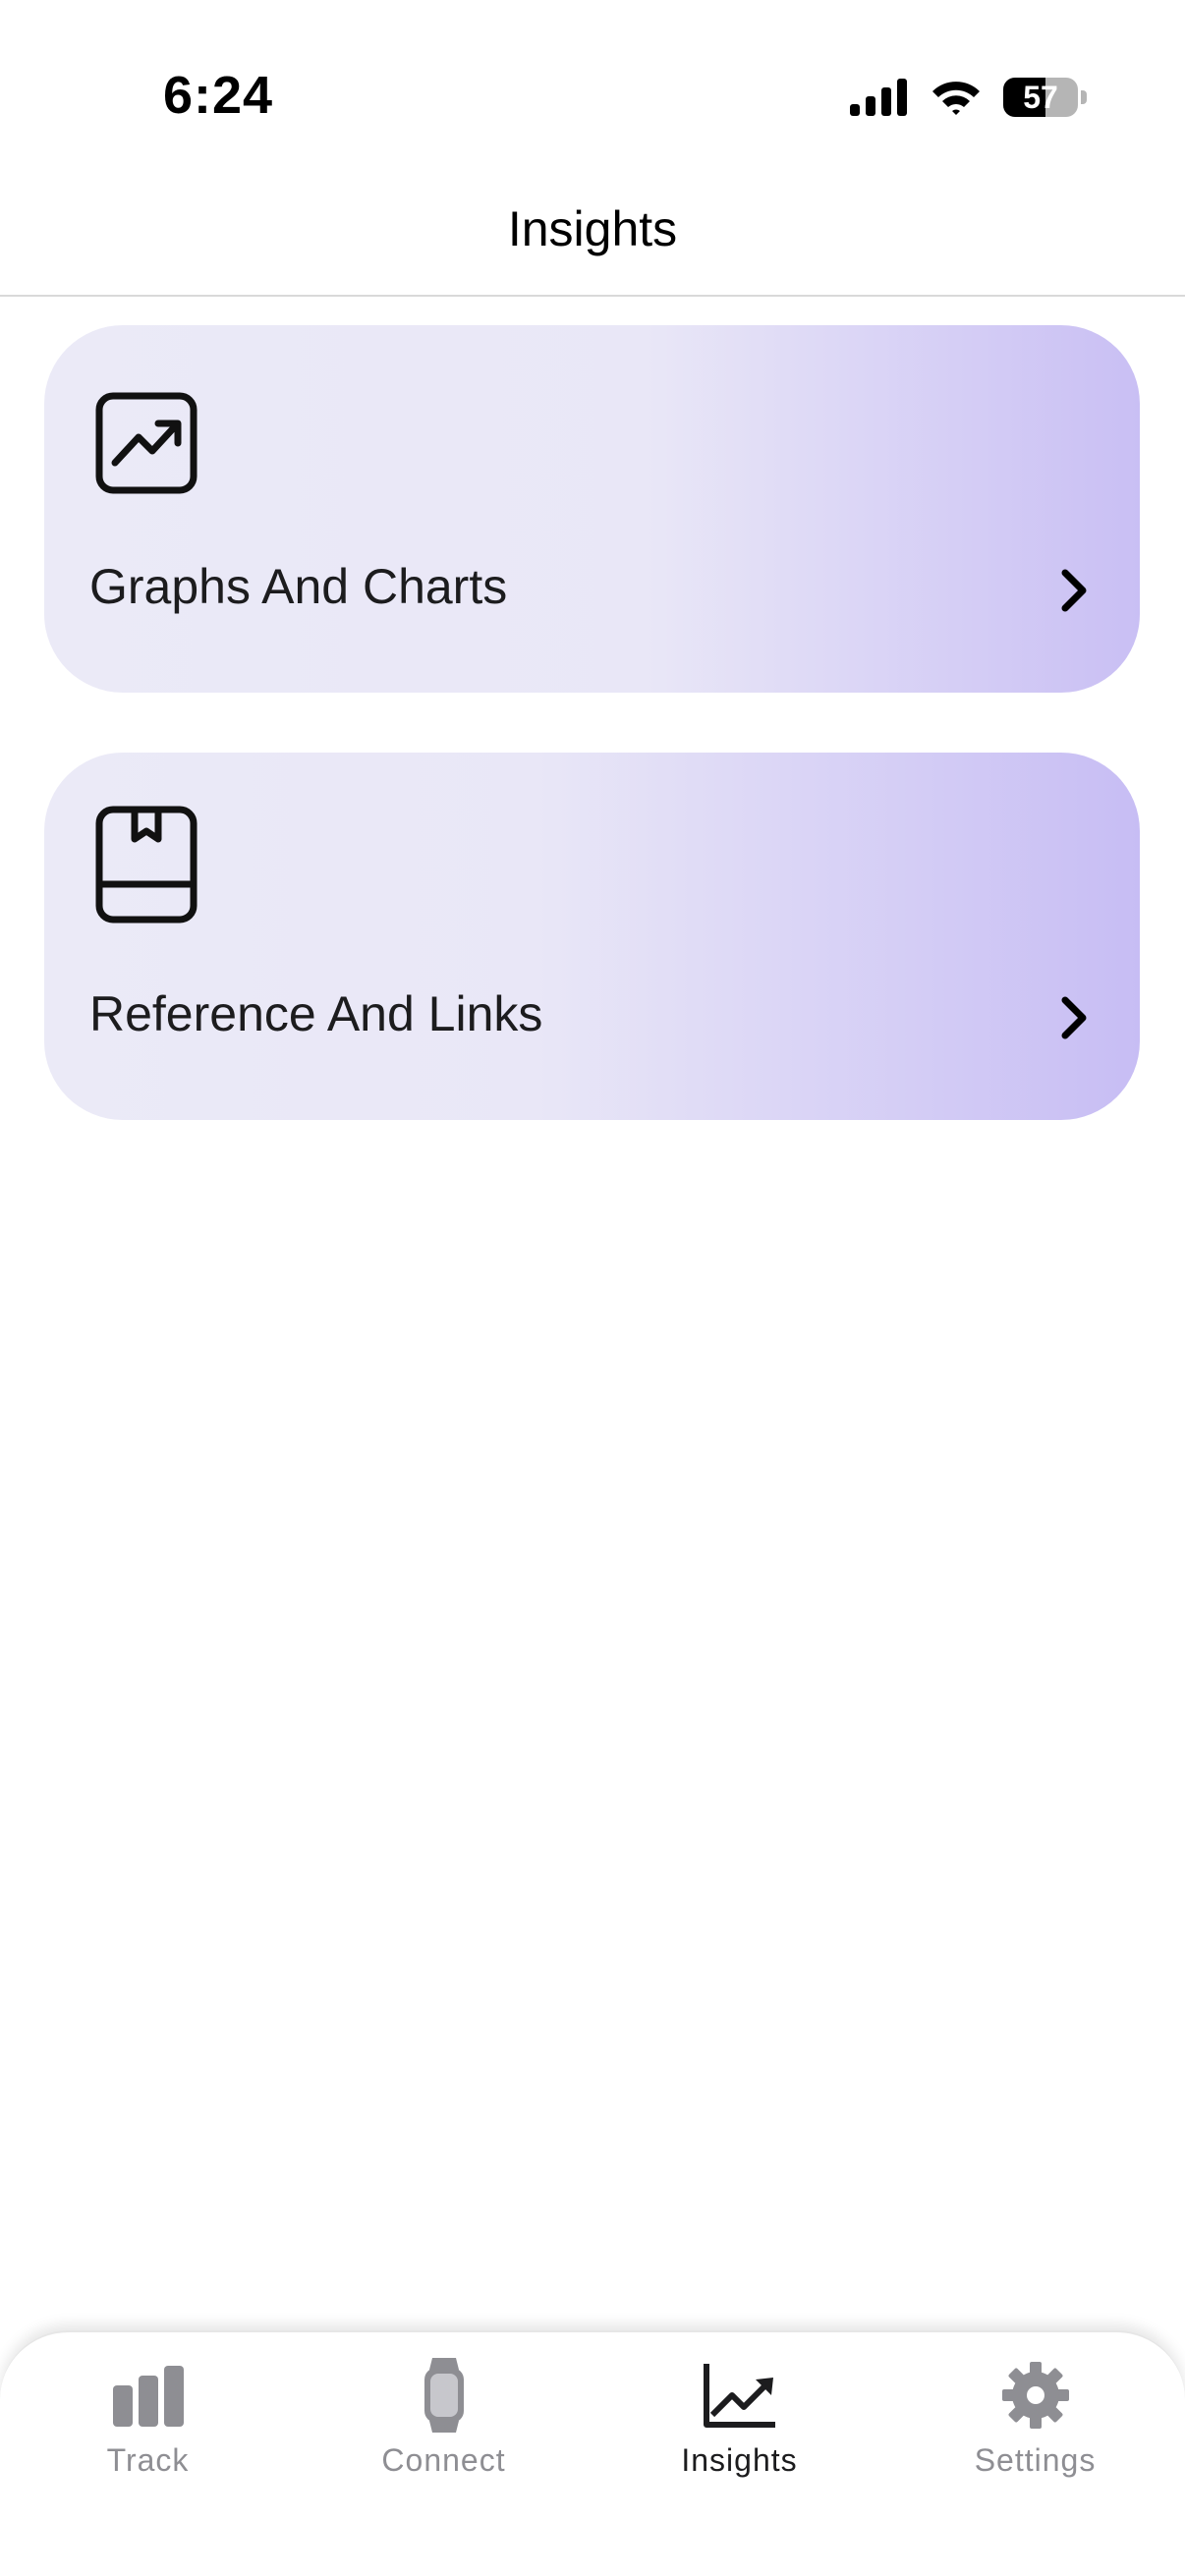 The image size is (1185, 2576). What do you see at coordinates (956, 98) in the screenshot?
I see `wifi-icon` at bounding box center [956, 98].